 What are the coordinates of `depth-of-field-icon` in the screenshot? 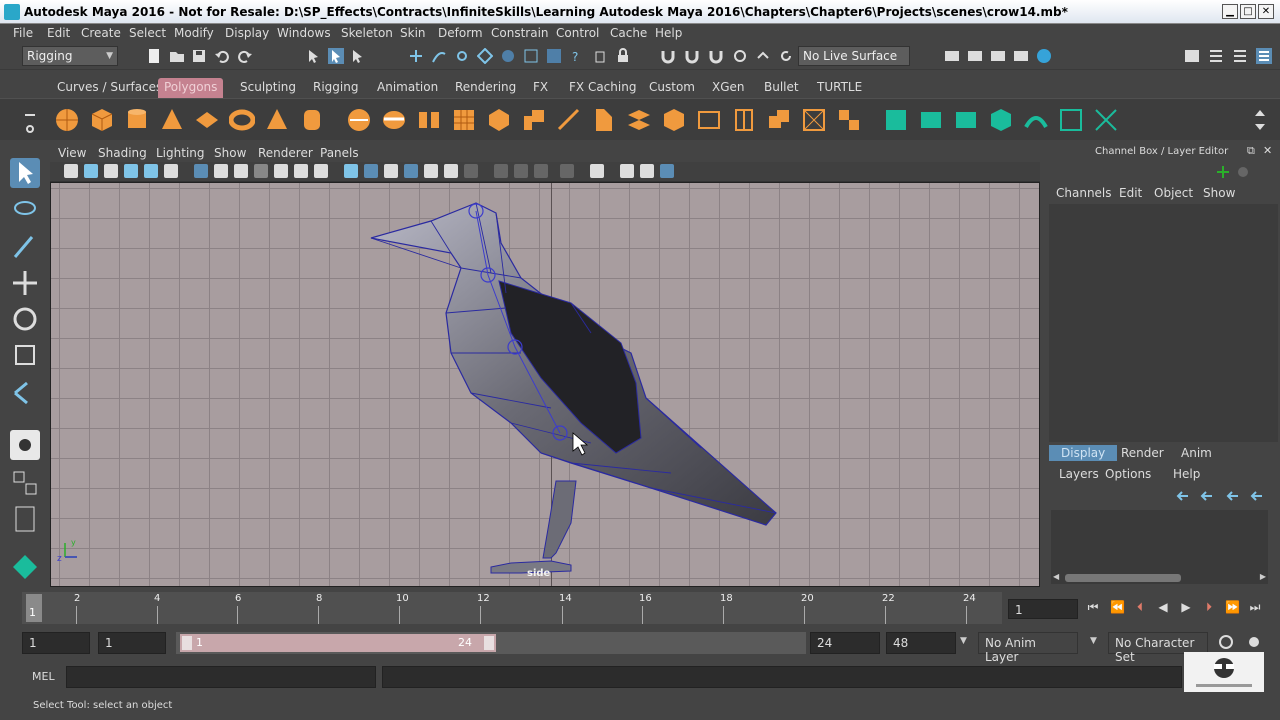 It's located at (541, 171).